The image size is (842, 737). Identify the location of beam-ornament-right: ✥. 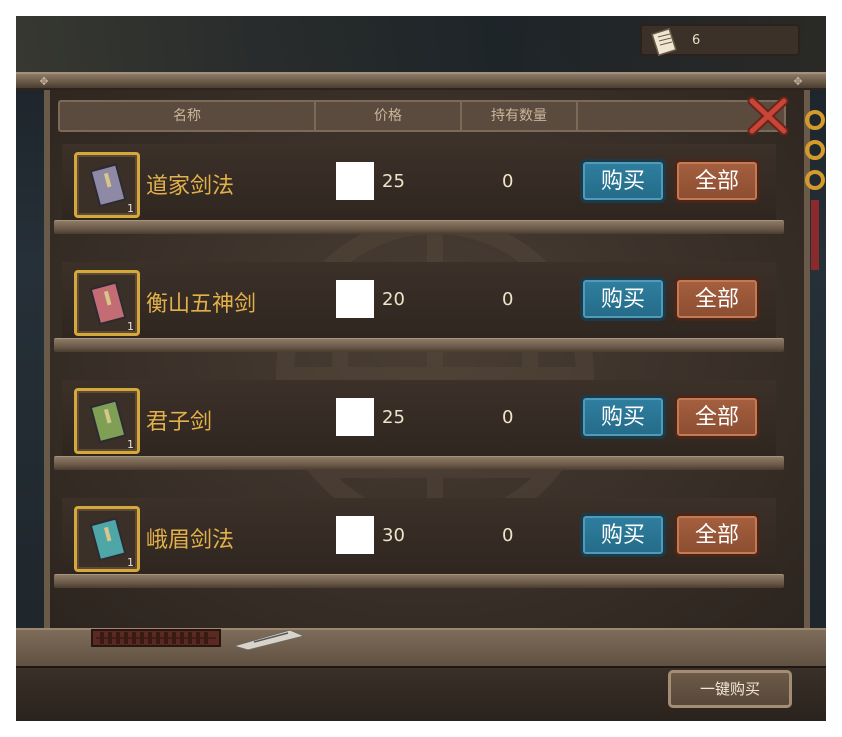
(798, 81).